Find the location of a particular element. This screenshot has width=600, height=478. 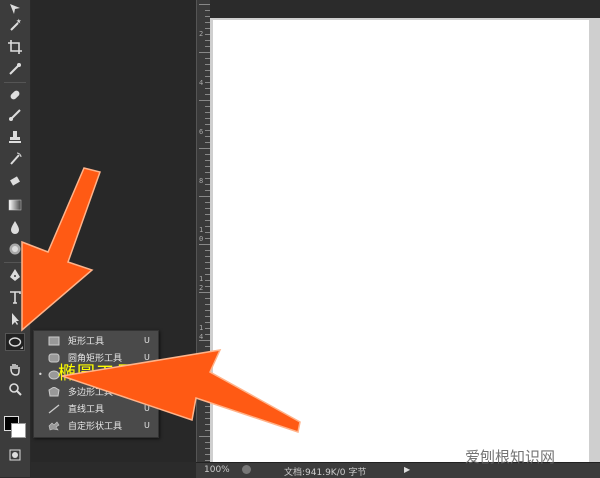

blur-icon is located at coordinates (15, 227).